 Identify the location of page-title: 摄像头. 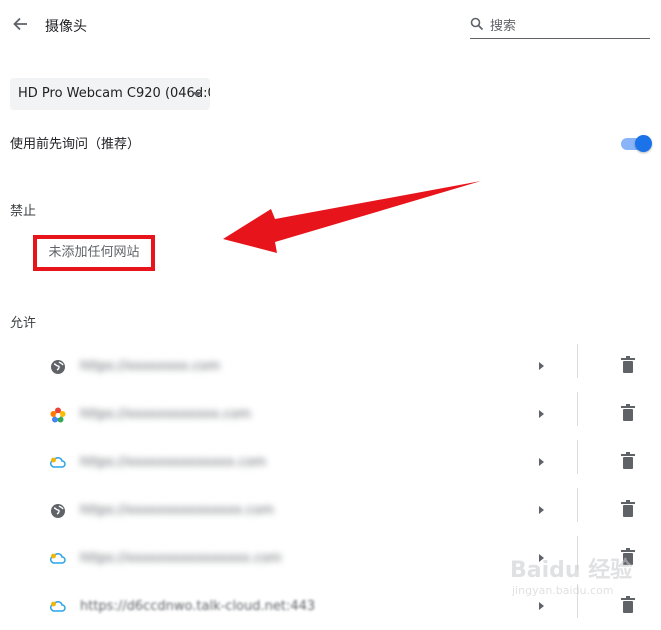
(66, 27).